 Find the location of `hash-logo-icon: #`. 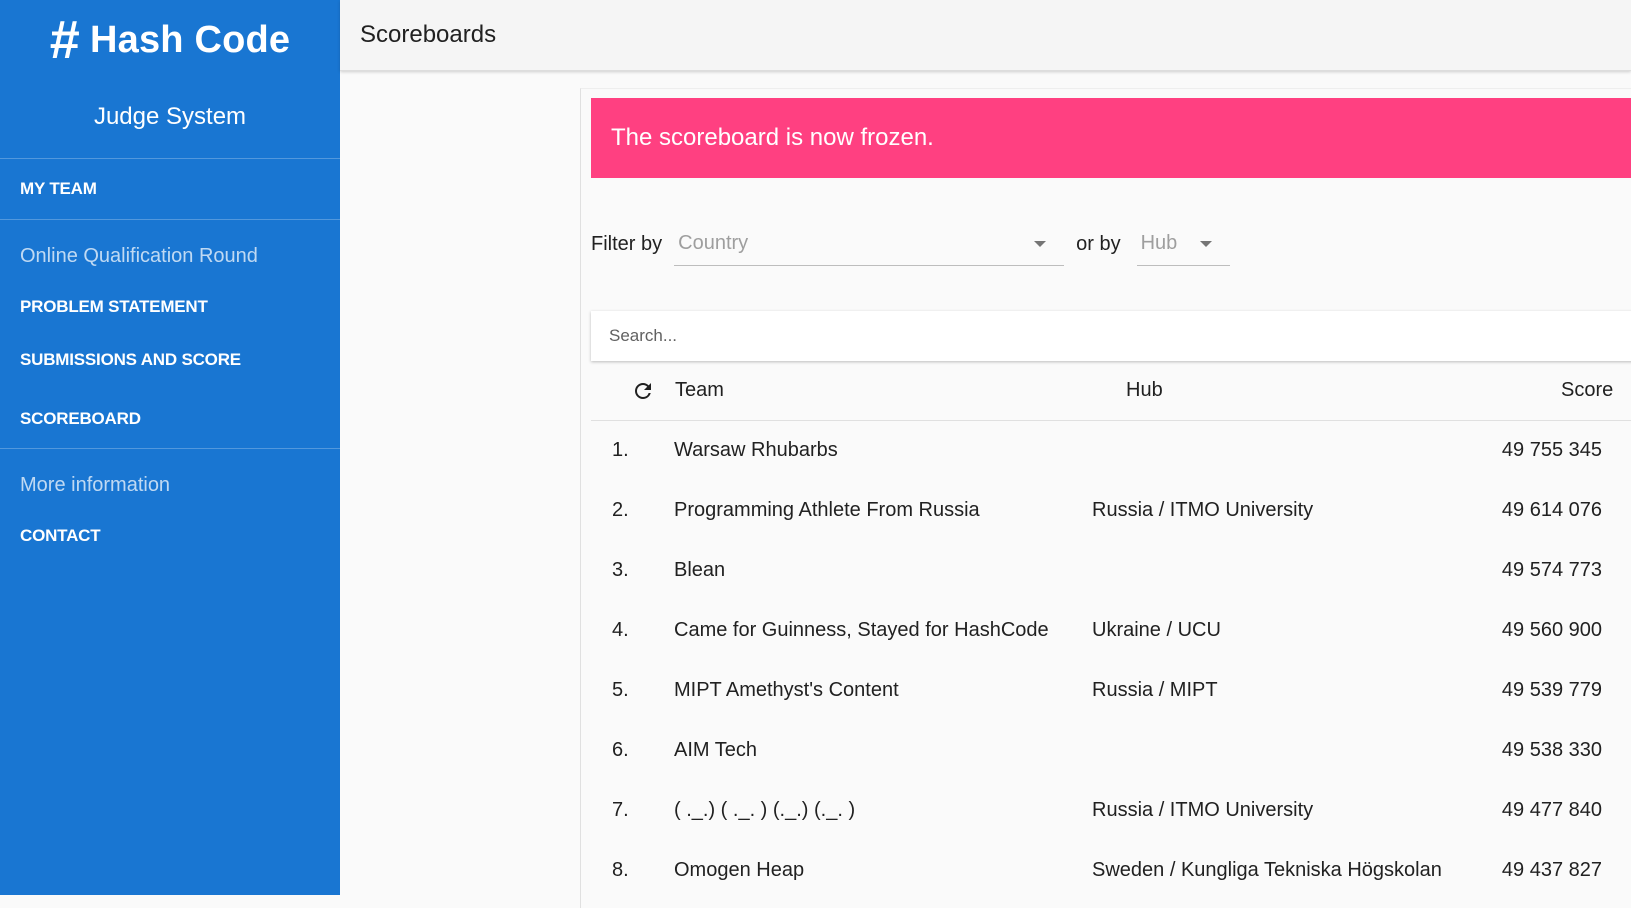

hash-logo-icon: # is located at coordinates (64, 40).